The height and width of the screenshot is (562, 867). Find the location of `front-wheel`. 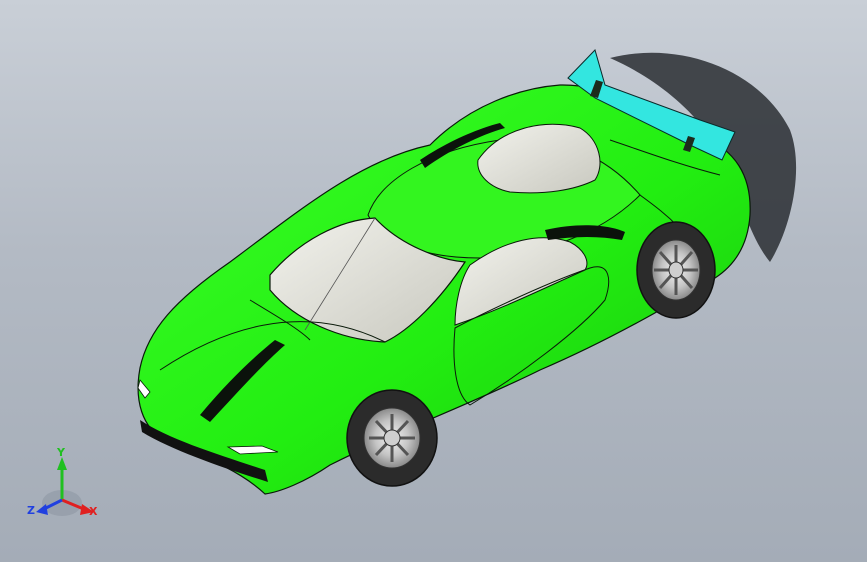

front-wheel is located at coordinates (392, 438).